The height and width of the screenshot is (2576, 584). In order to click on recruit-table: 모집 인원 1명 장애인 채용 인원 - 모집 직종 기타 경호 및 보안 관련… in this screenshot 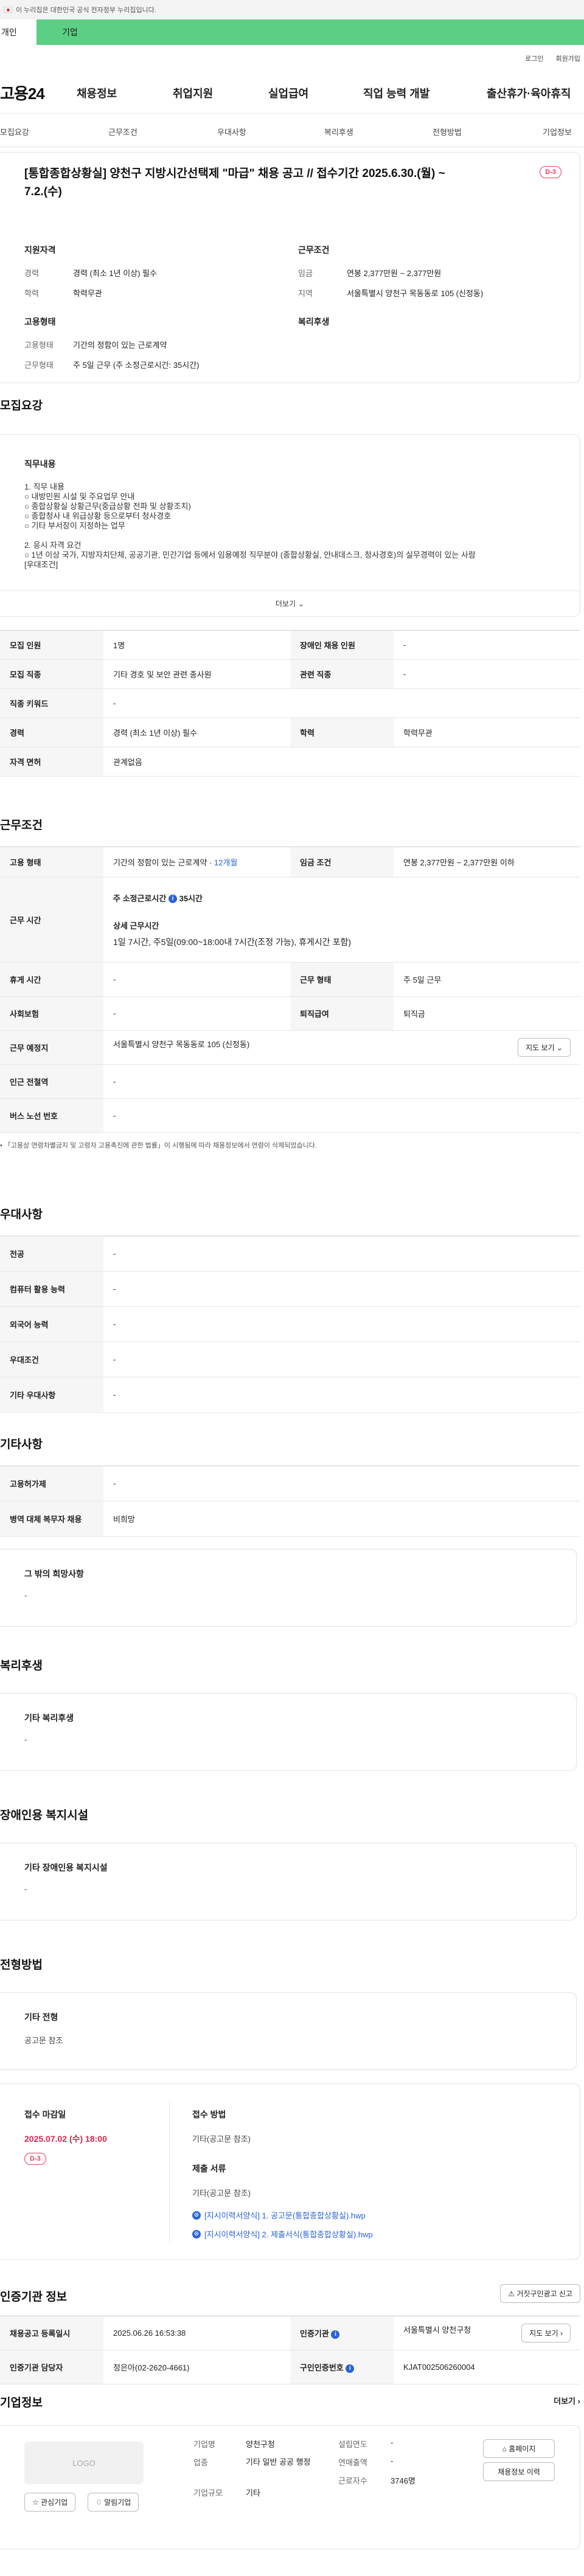, I will do `click(290, 703)`.